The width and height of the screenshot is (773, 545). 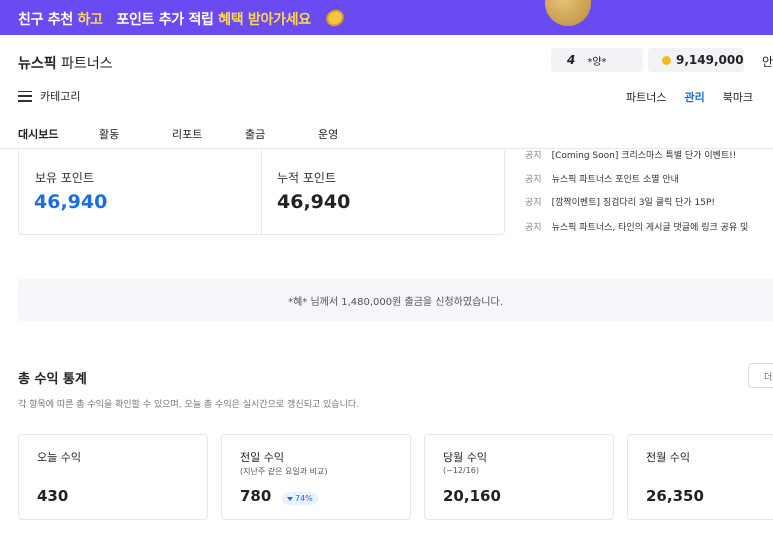 I want to click on more-button: 더, so click(x=760, y=375).